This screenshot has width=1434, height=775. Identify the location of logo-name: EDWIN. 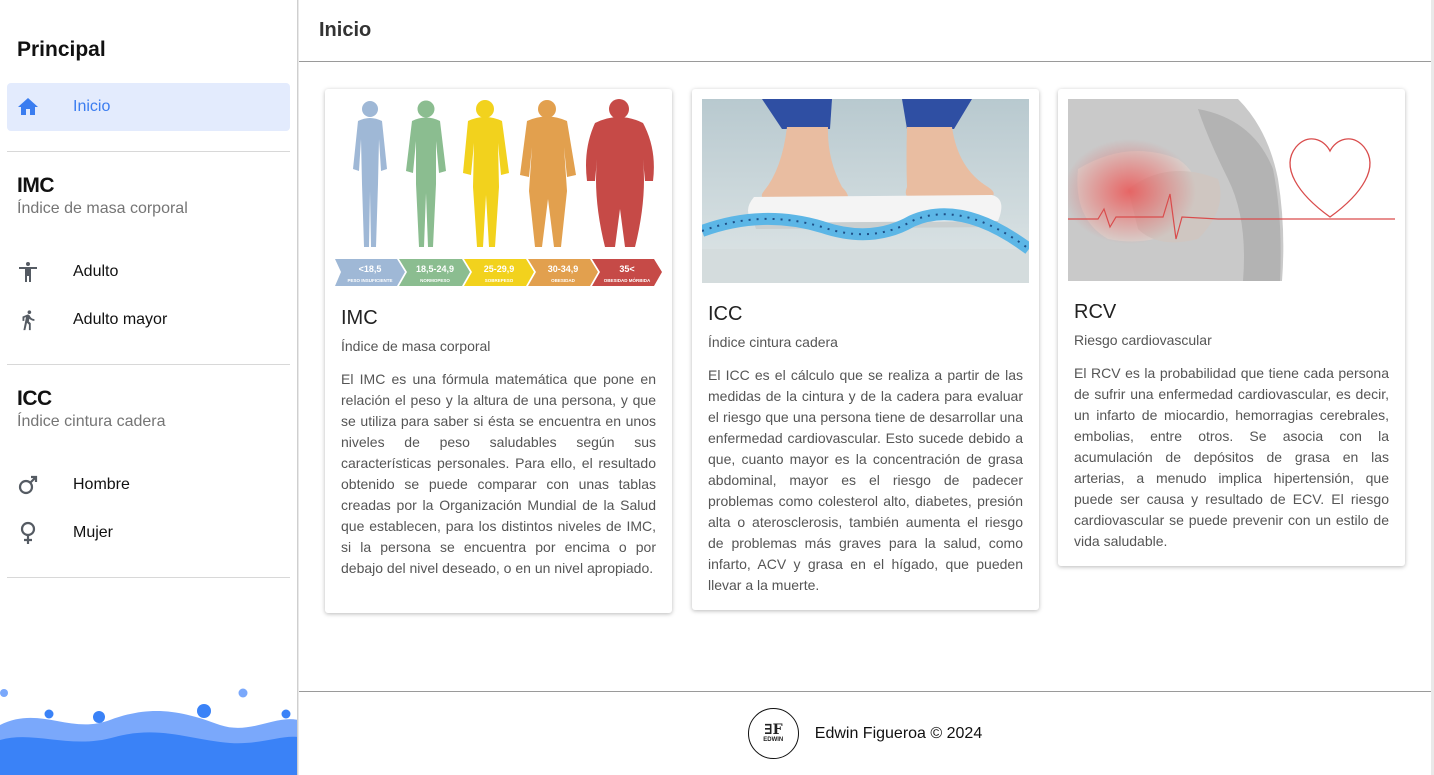
(773, 740).